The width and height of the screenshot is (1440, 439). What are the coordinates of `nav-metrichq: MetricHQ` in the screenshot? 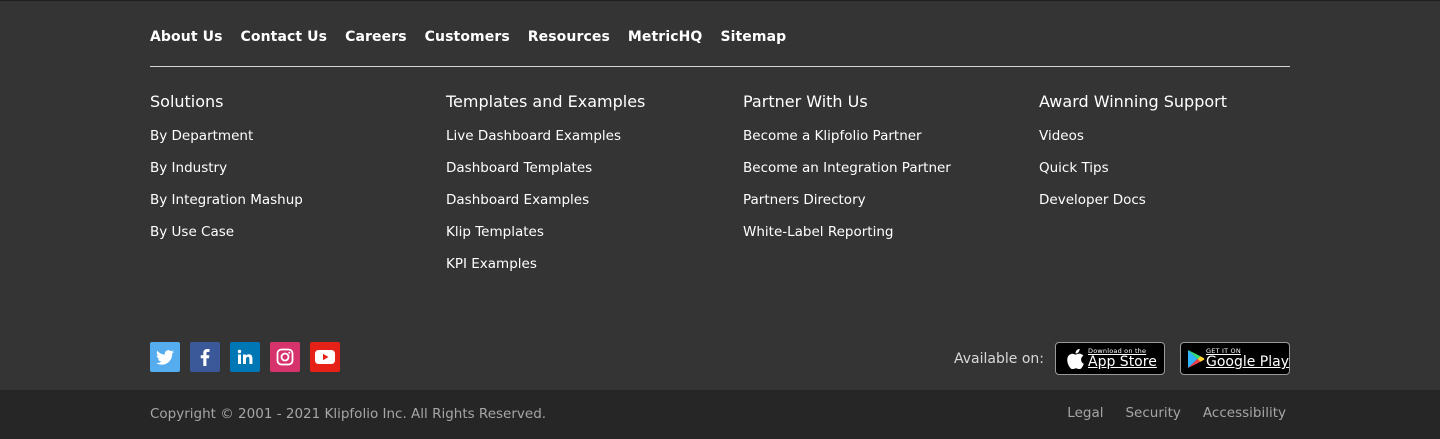 It's located at (665, 37).